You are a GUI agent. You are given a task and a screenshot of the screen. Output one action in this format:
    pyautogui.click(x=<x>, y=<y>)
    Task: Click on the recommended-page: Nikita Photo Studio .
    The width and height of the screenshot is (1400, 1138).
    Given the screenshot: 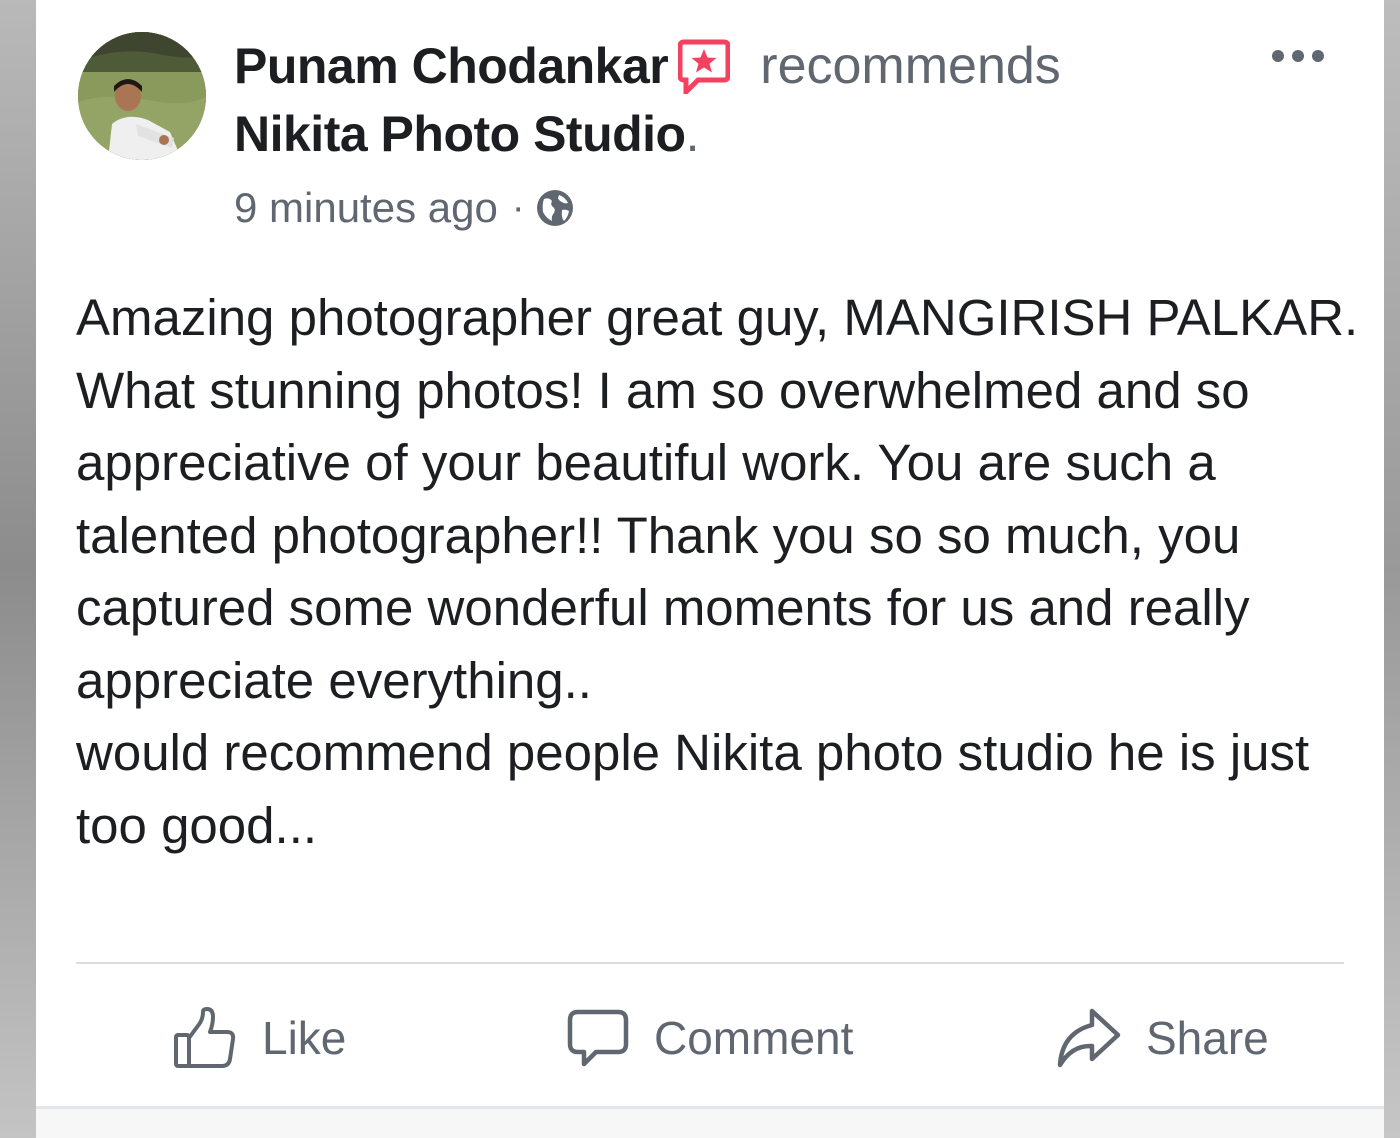 What is the action you would take?
    pyautogui.click(x=467, y=134)
    